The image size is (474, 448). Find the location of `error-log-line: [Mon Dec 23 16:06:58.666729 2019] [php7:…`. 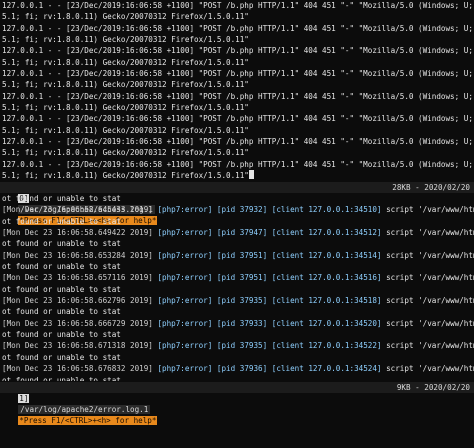

error-log-line: [Mon Dec 23 16:06:58.666729 2019] [php7:… is located at coordinates (238, 323).